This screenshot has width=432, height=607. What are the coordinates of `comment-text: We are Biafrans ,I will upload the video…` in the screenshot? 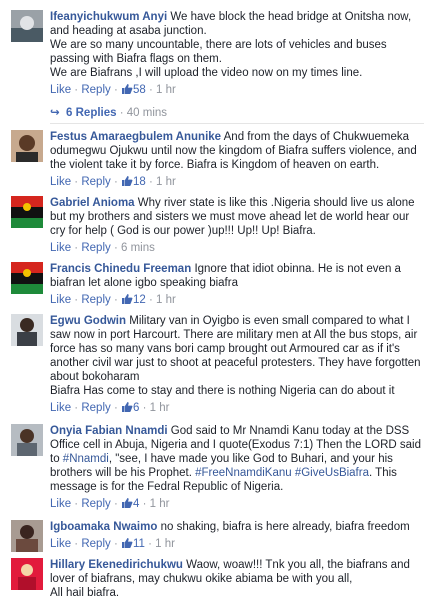 It's located at (206, 73).